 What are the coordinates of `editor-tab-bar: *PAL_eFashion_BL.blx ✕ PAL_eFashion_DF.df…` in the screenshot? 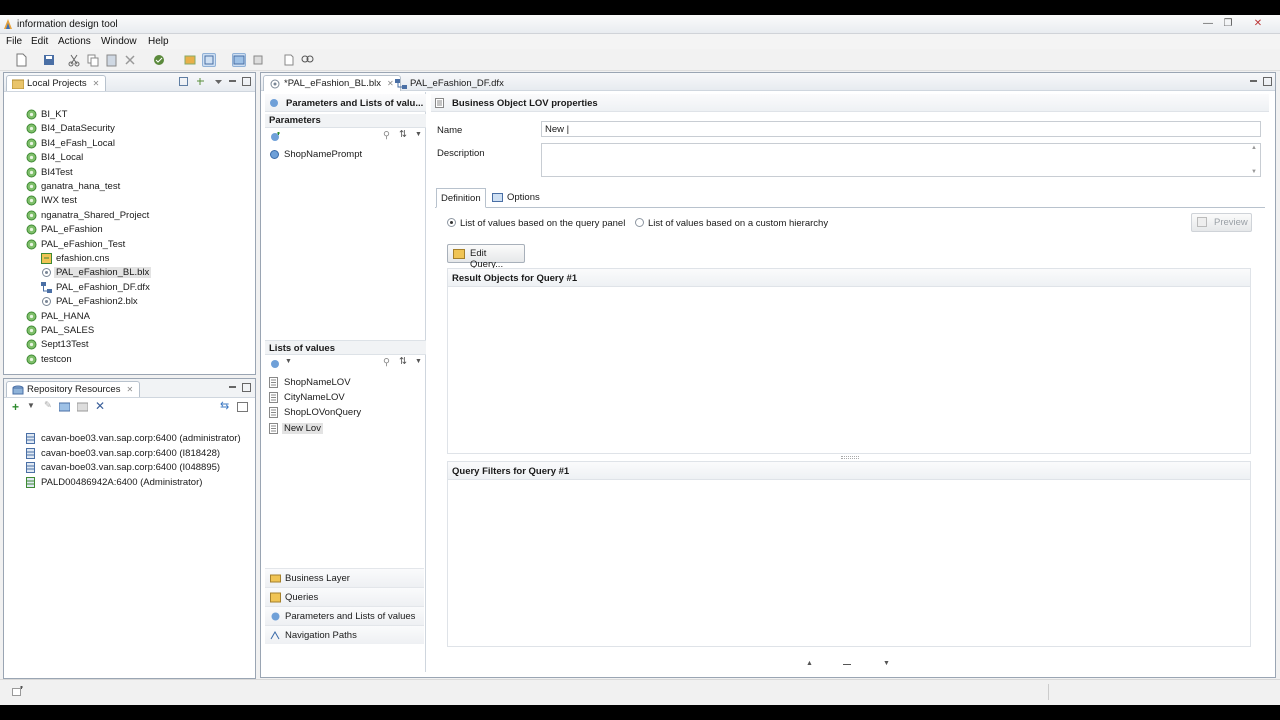 It's located at (768, 82).